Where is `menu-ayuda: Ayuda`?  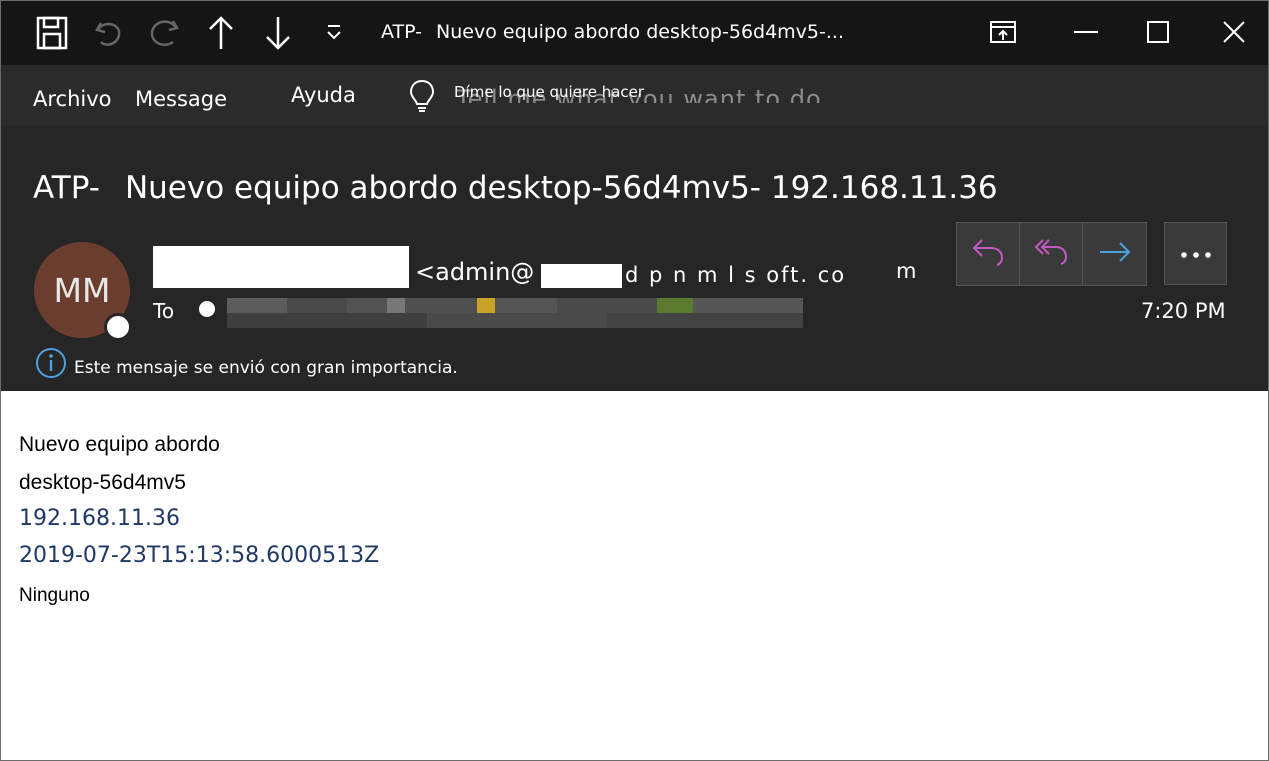
menu-ayuda: Ayuda is located at coordinates (323, 95).